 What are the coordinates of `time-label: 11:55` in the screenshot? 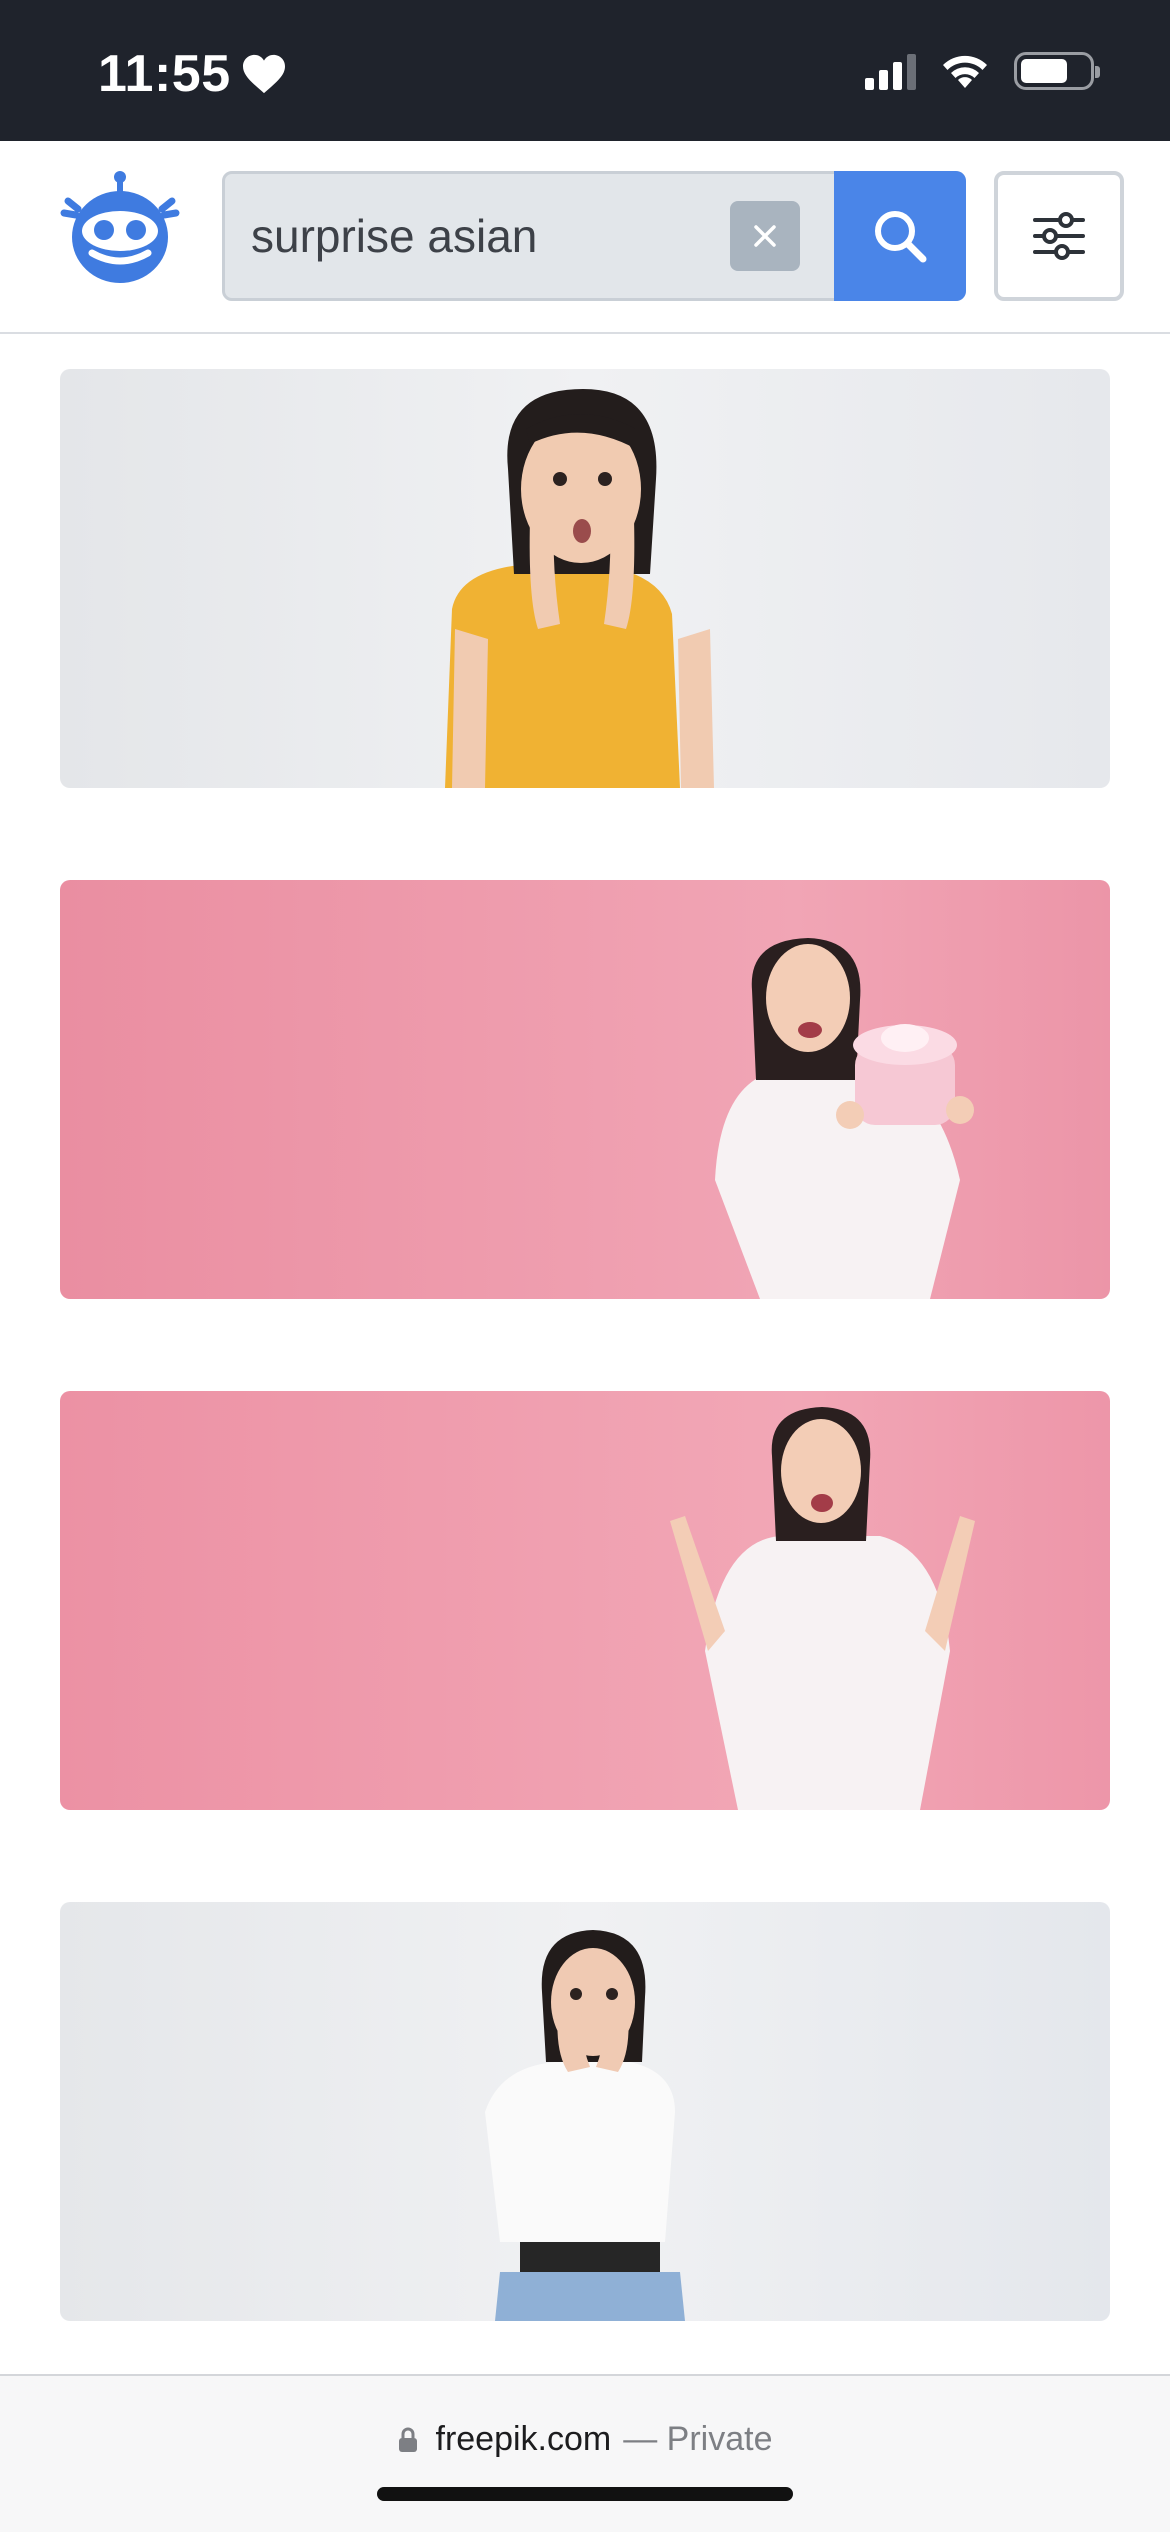 It's located at (164, 74).